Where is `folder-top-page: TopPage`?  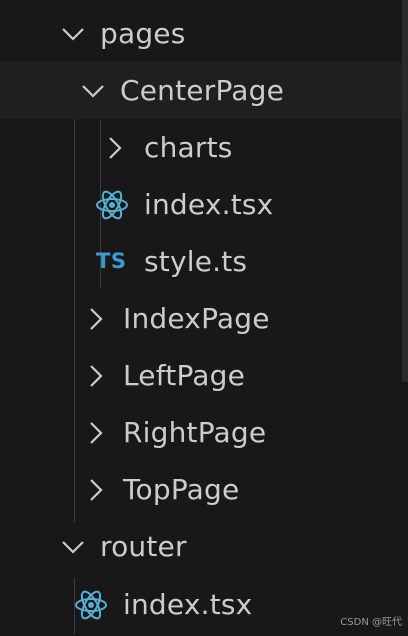
folder-top-page: TopPage is located at coordinates (204, 489).